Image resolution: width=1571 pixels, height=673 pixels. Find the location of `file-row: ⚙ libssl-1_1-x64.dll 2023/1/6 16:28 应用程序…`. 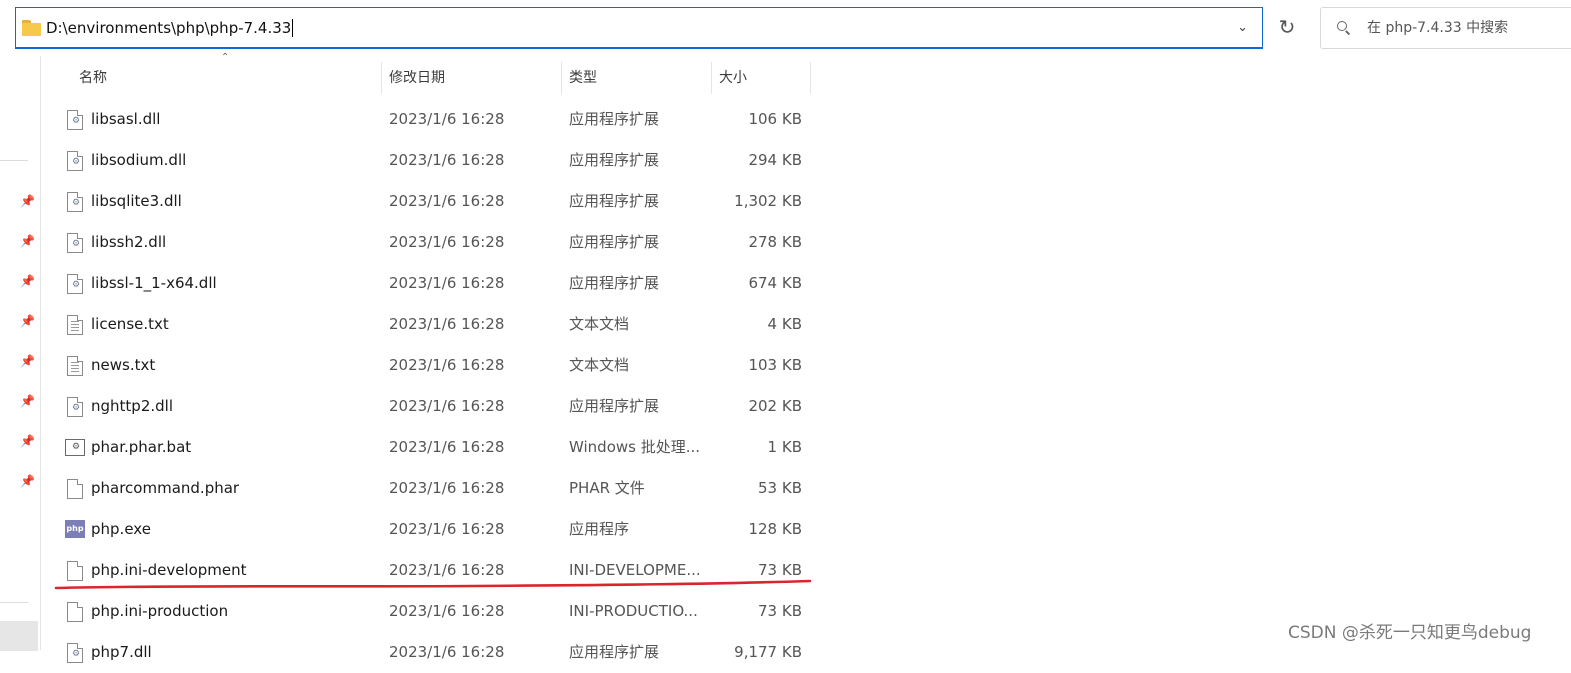

file-row: ⚙ libssl-1_1-x64.dll 2023/1/6 16:28 应用程序… is located at coordinates (431, 283).